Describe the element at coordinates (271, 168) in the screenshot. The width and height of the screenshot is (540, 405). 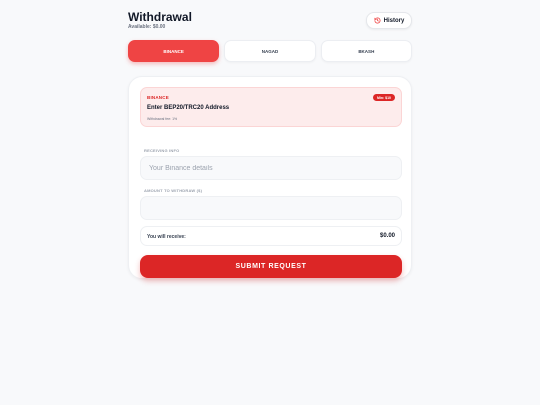
I see `receiving-info-input` at that location.